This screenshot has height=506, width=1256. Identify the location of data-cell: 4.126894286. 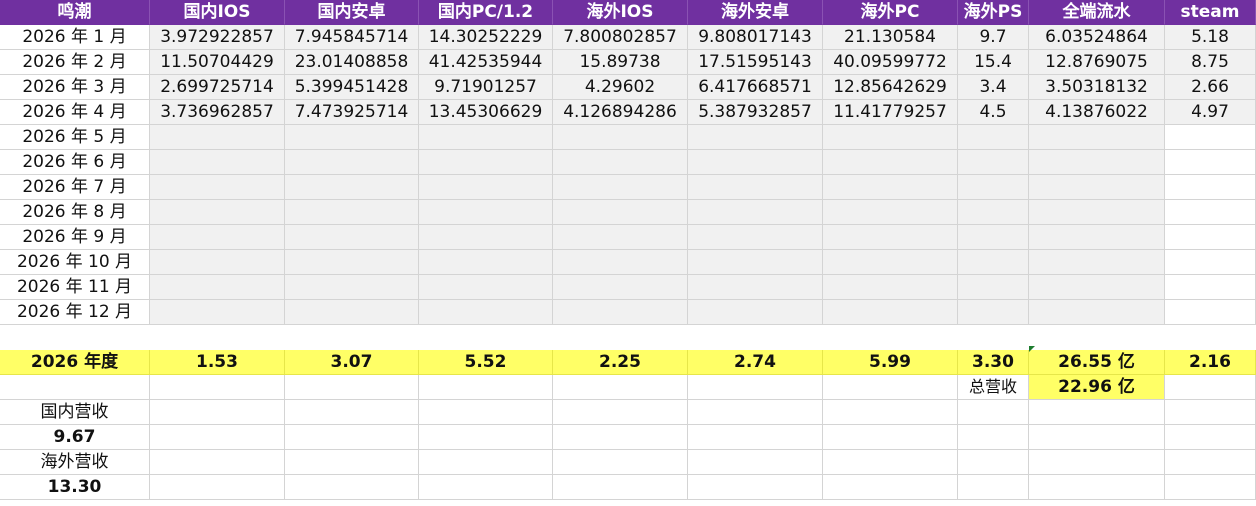
(620, 112).